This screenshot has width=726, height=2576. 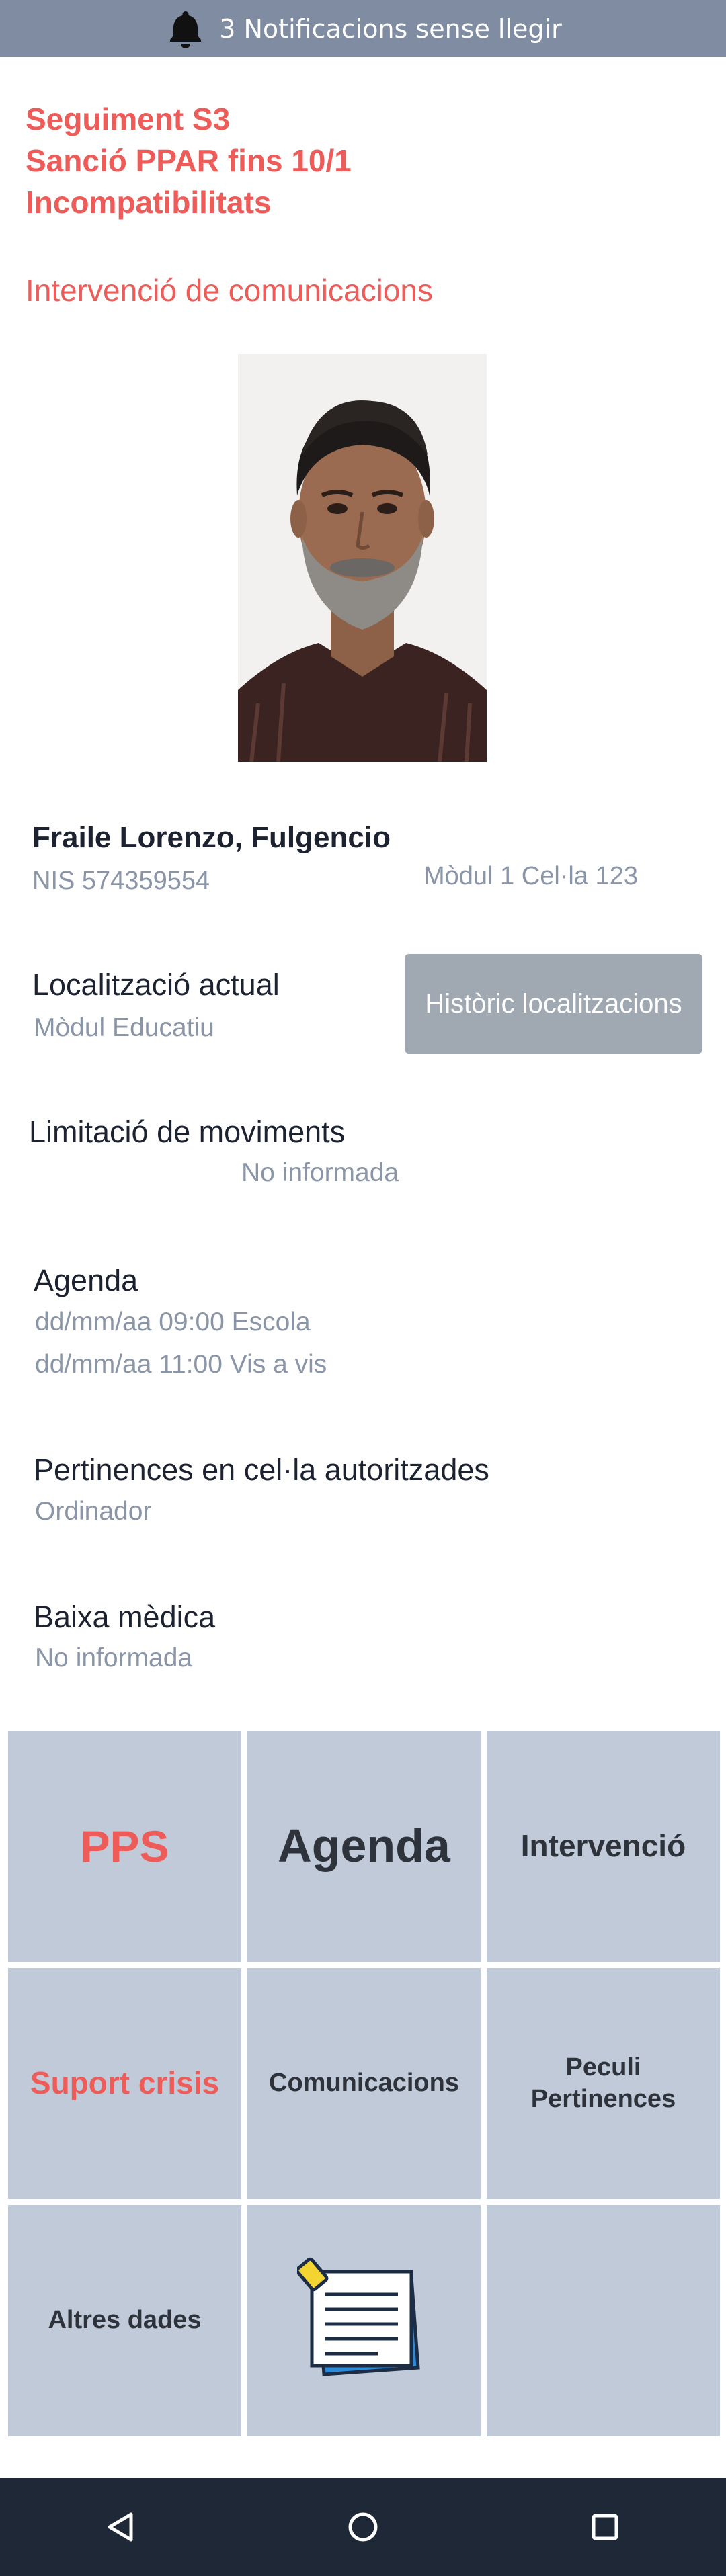 What do you see at coordinates (531, 876) in the screenshot?
I see `inmate-module-cell: Mòdul 1 Cel·la 123` at bounding box center [531, 876].